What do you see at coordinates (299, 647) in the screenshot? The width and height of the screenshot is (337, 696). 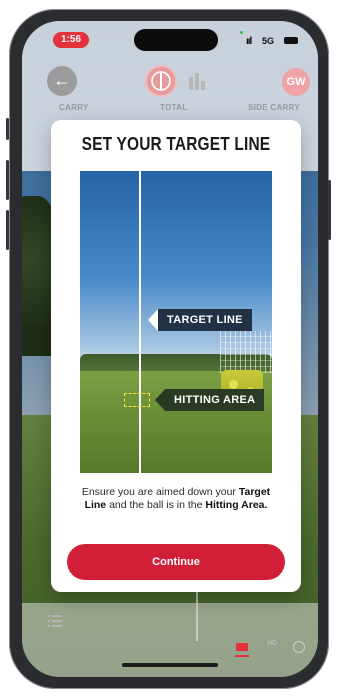 I see `settings-circle-icon` at bounding box center [299, 647].